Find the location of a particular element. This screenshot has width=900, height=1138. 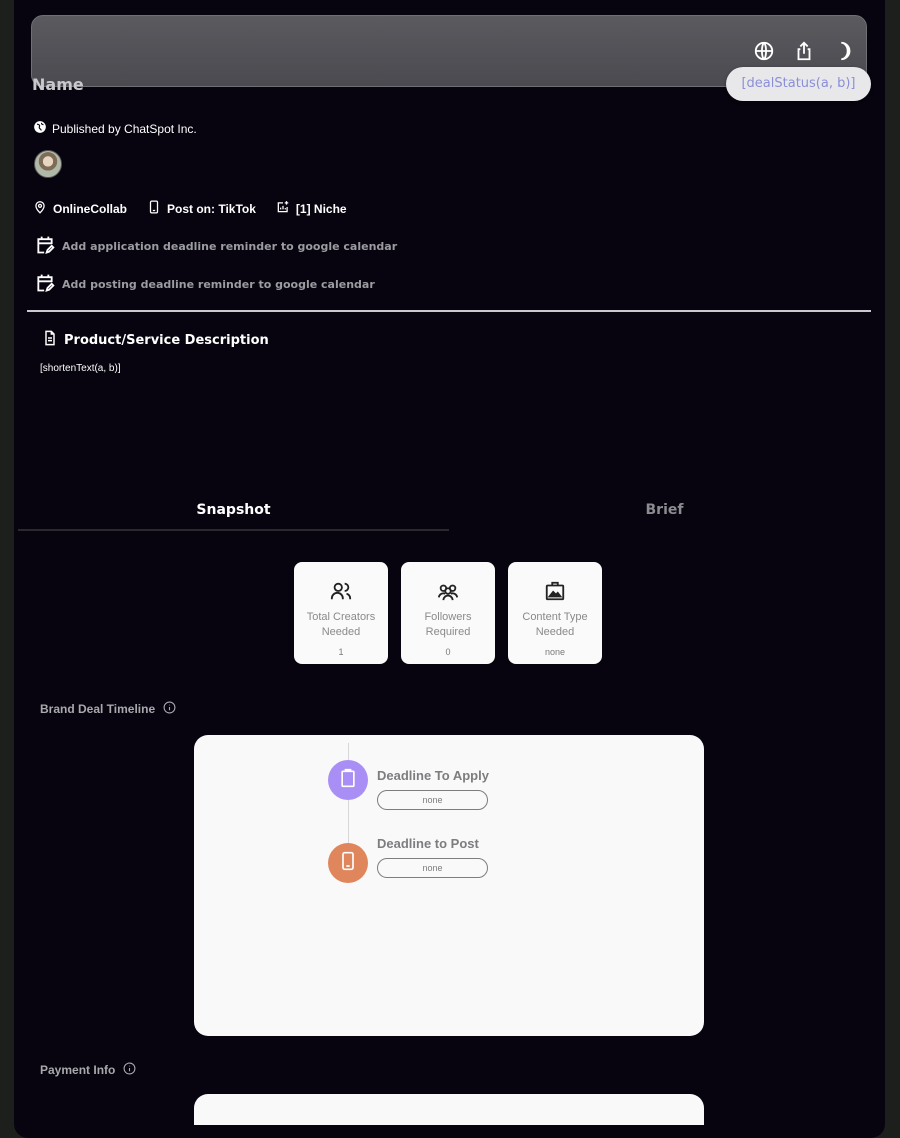

deal-name: Name is located at coordinates (58, 84).